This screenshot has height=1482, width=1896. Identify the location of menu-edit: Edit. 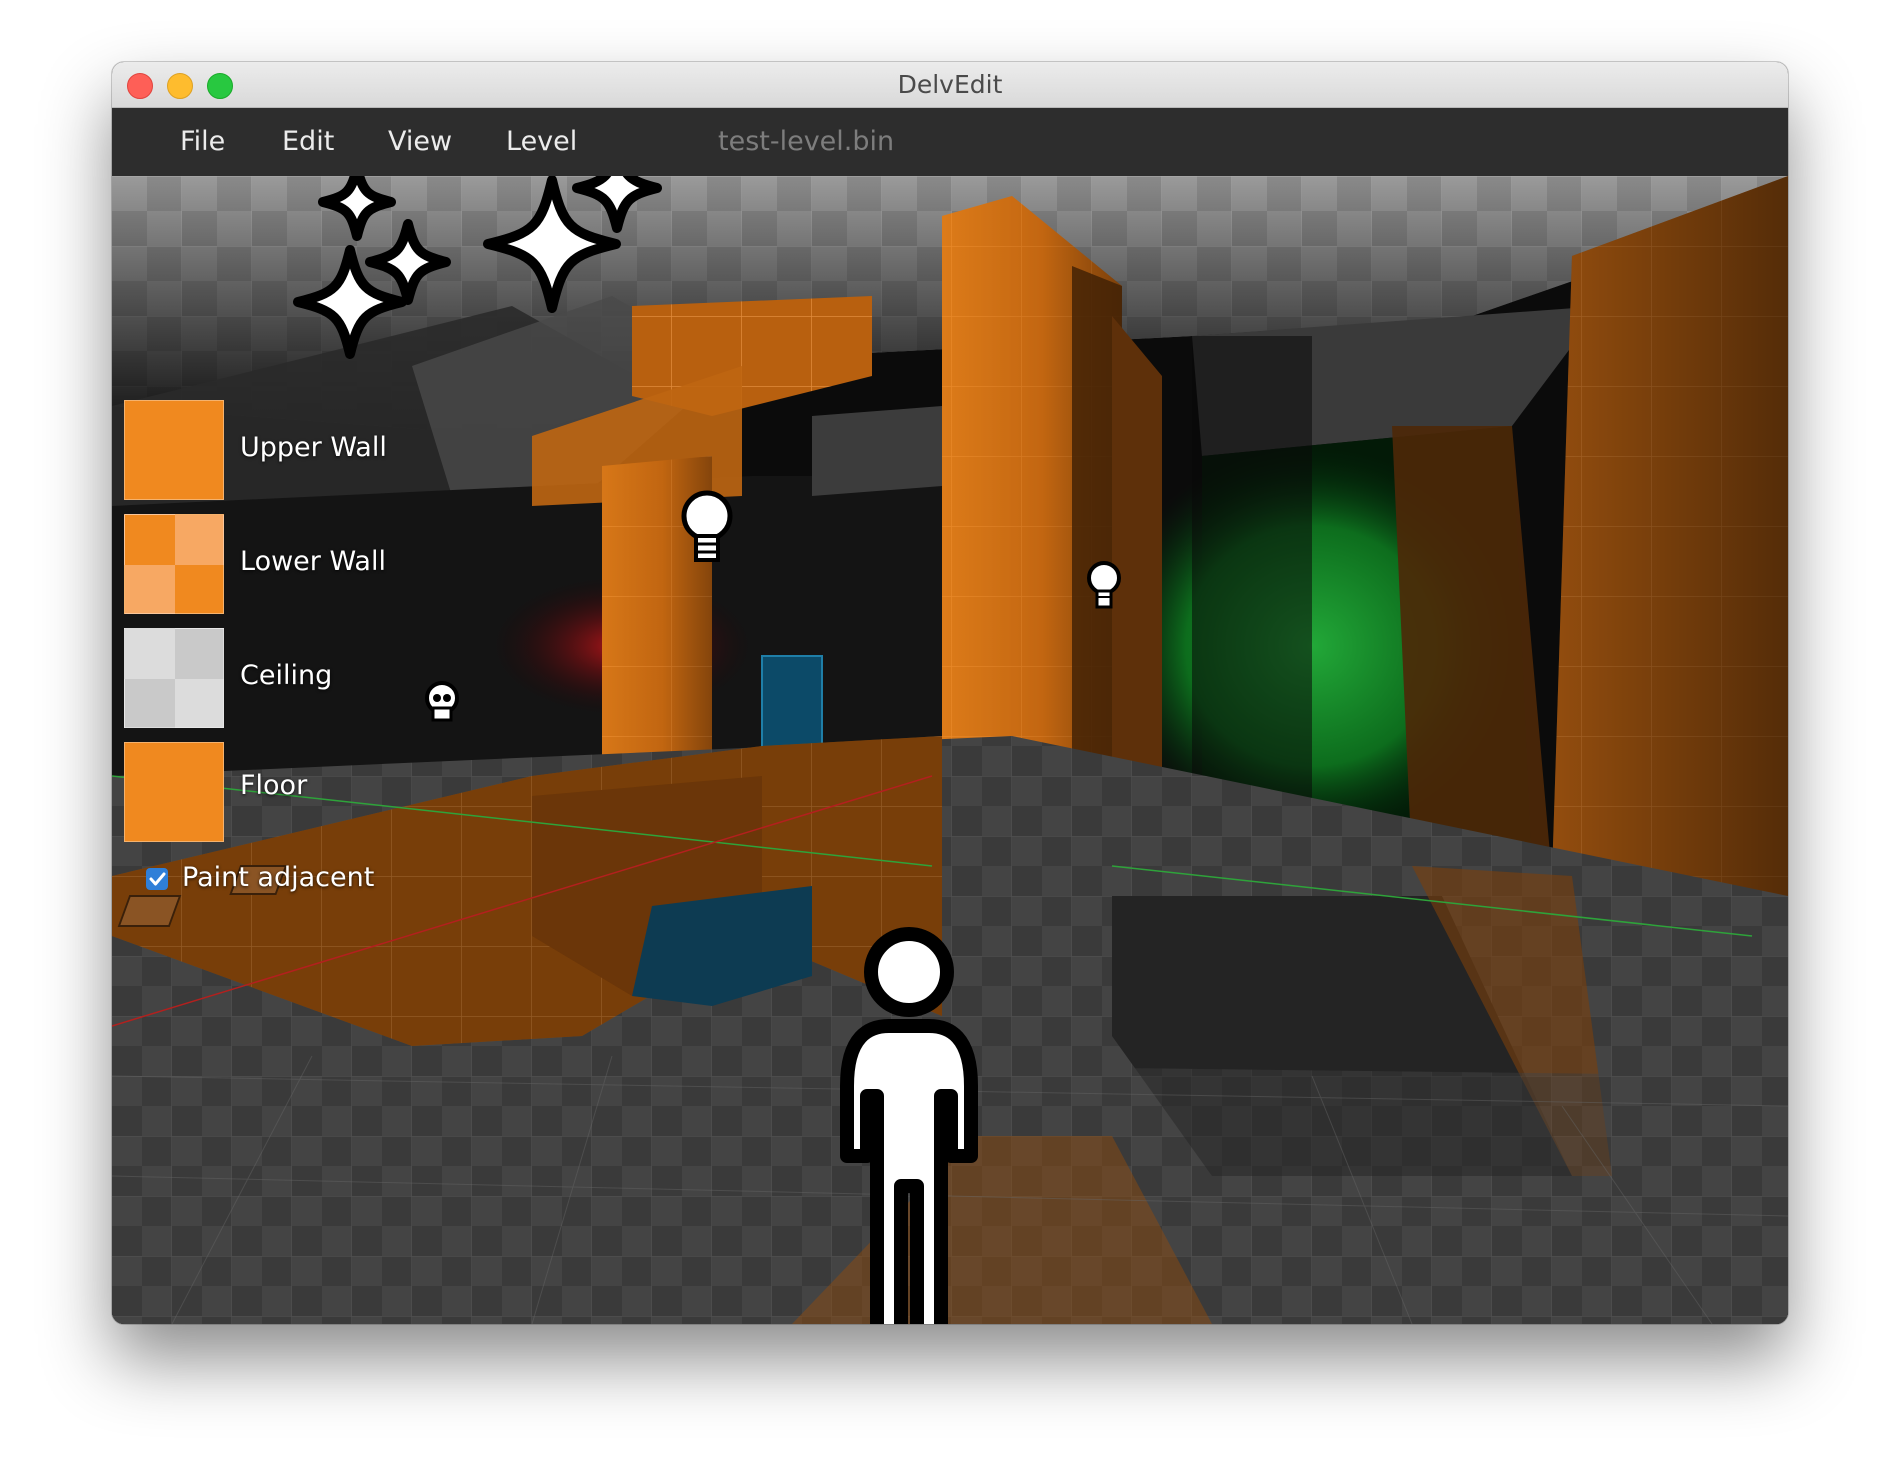
(308, 142).